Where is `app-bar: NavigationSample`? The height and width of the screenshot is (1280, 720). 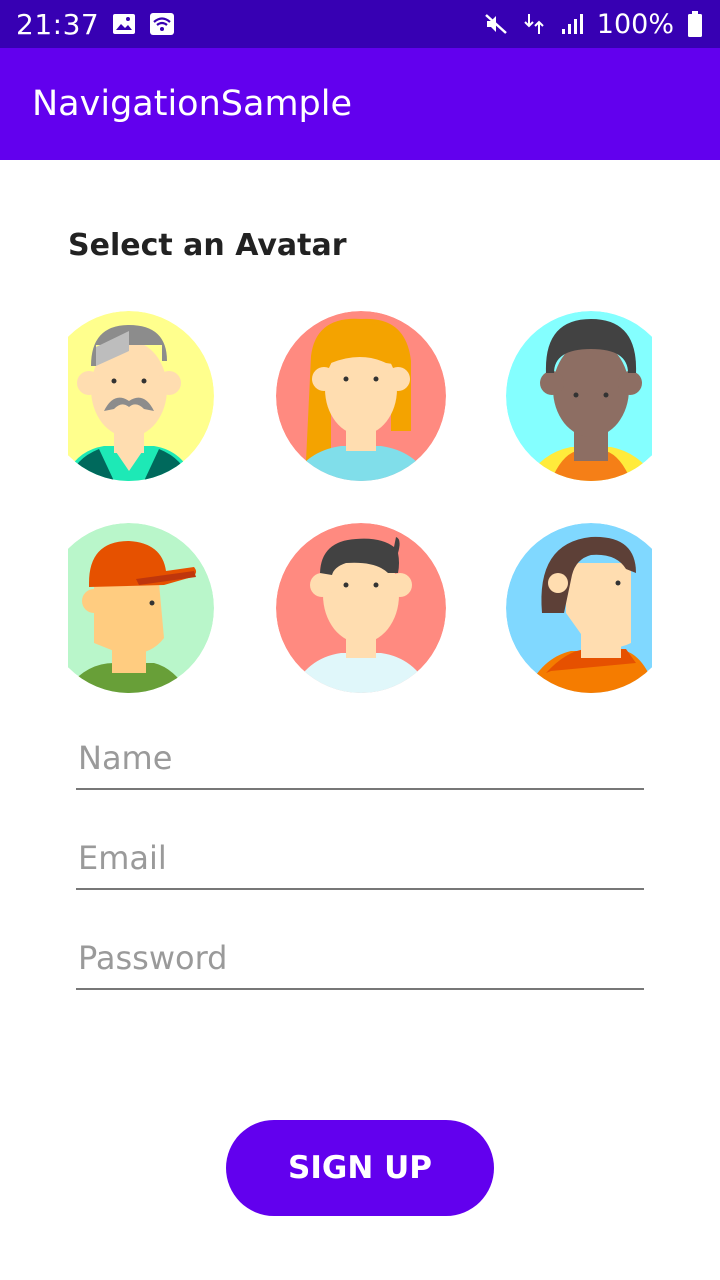
app-bar: NavigationSample is located at coordinates (360, 104).